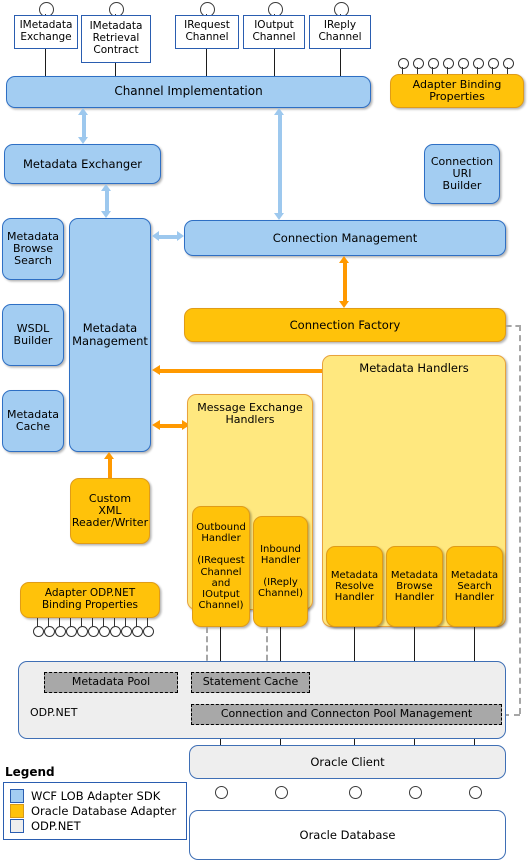  Describe the element at coordinates (354, 586) in the screenshot. I see `block-metadata-resolve-handler: Metadata Resolve Handler` at that location.